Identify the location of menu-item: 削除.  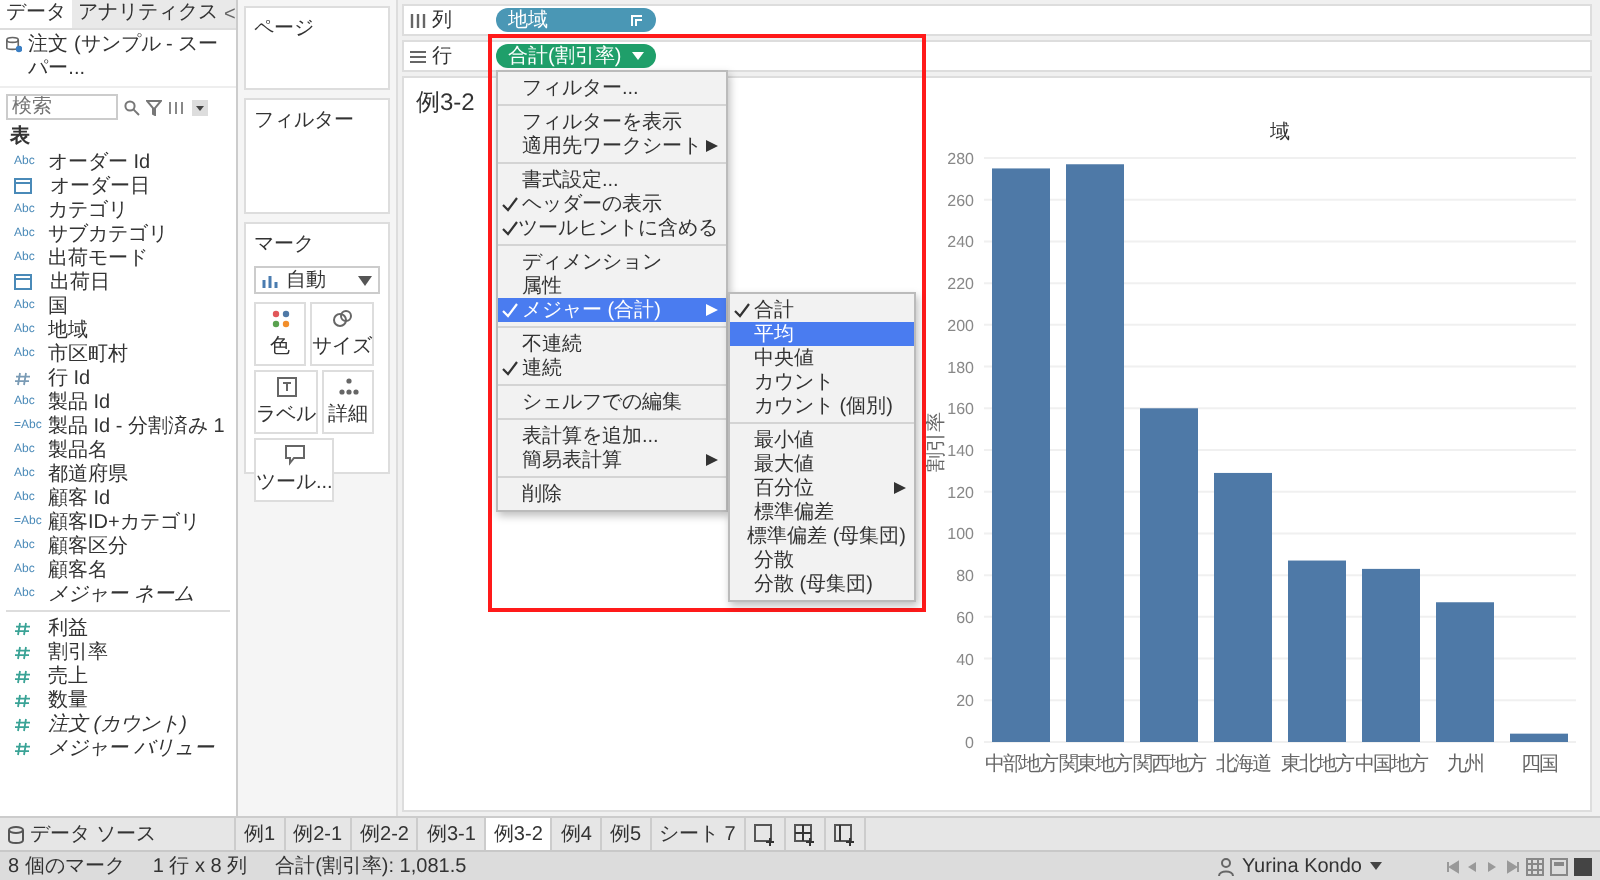
(612, 494).